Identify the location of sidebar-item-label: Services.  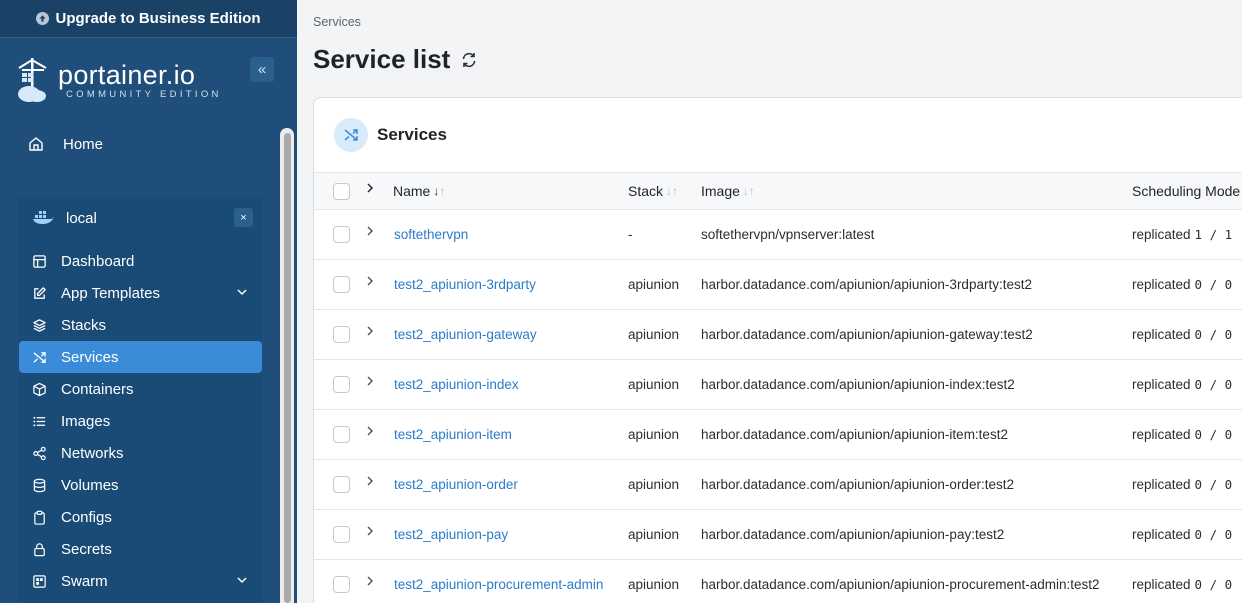
(90, 357).